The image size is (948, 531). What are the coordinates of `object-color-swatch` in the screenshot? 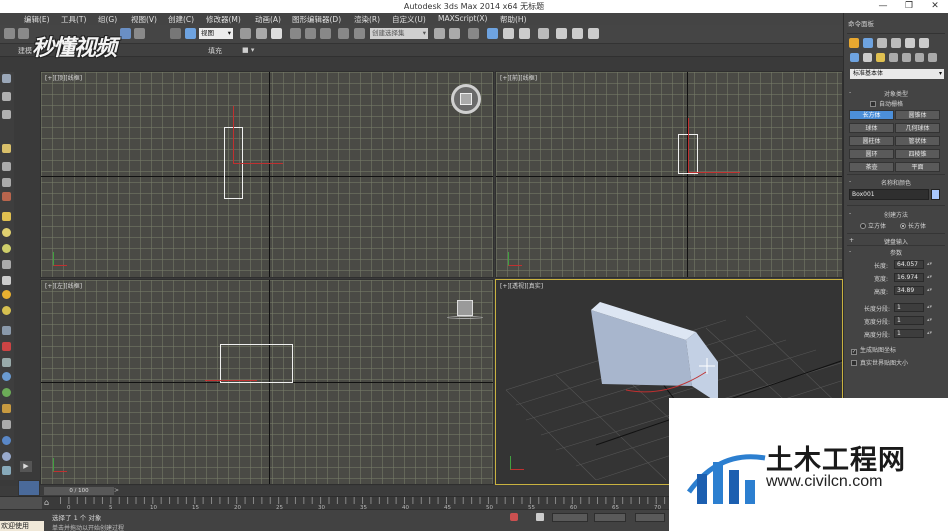 It's located at (935, 194).